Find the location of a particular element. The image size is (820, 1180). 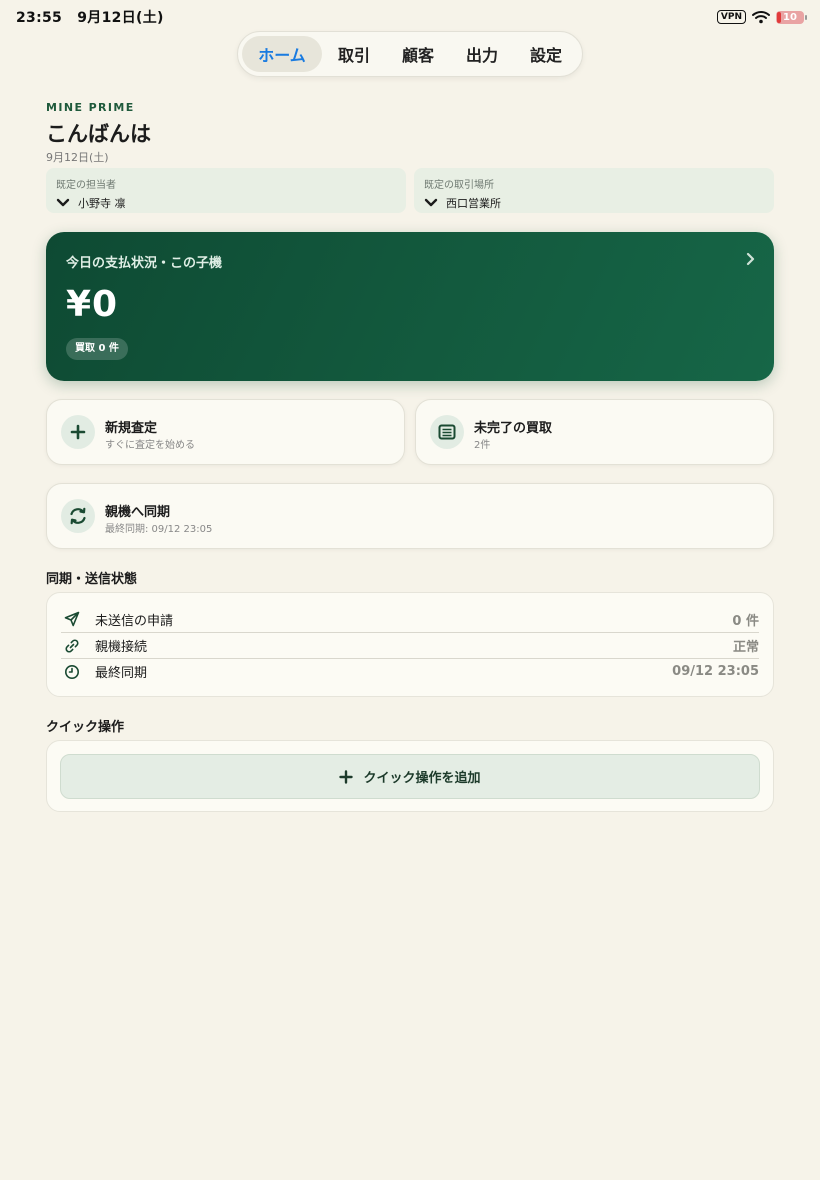

list-item: 親機接続 正常 is located at coordinates (410, 645).